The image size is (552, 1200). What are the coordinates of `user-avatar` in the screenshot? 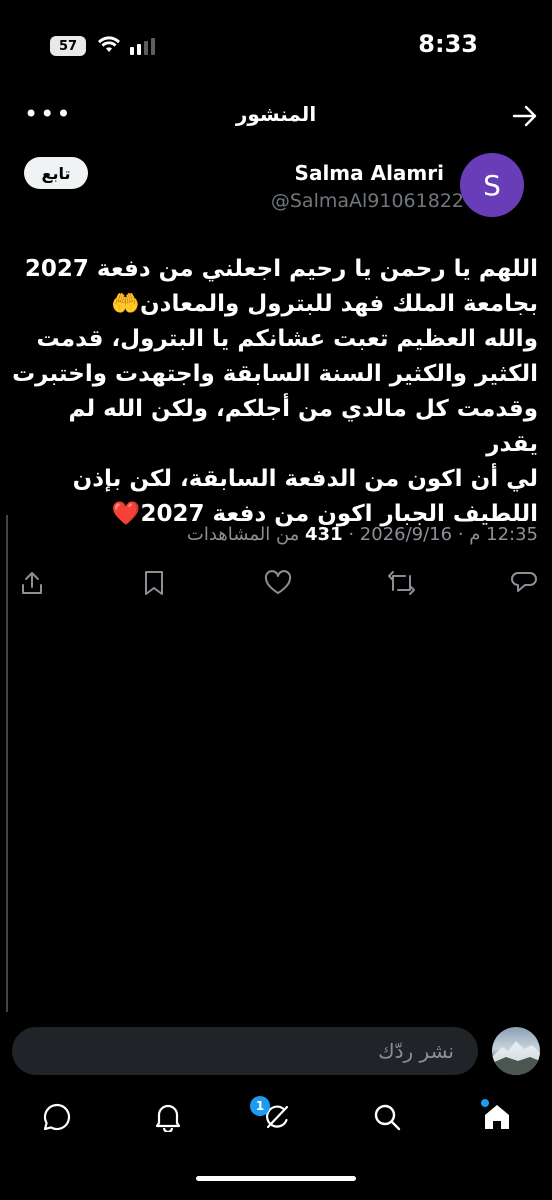 It's located at (516, 1051).